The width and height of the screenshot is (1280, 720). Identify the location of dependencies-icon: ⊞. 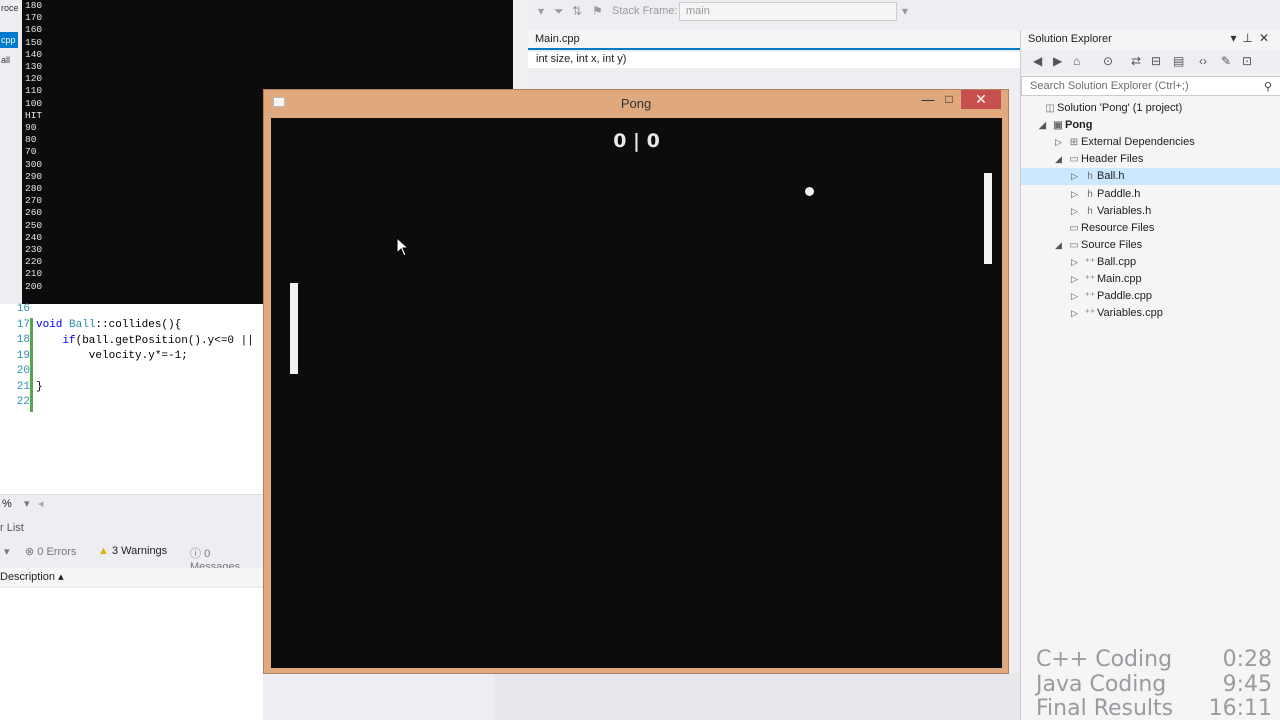
(1074, 143).